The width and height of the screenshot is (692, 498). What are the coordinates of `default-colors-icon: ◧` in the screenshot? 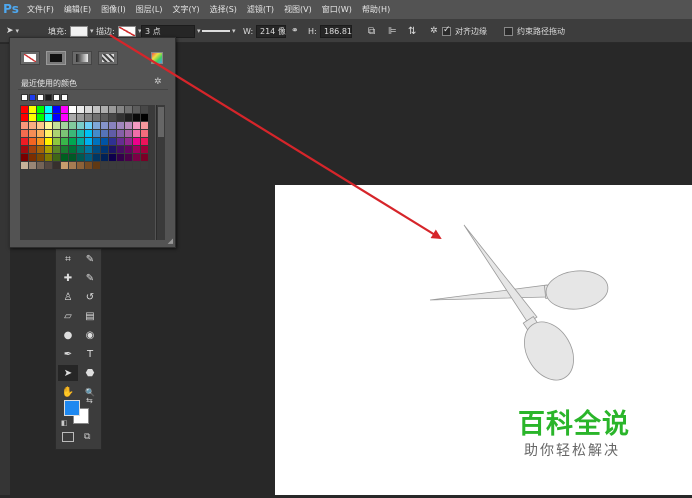 It's located at (64, 423).